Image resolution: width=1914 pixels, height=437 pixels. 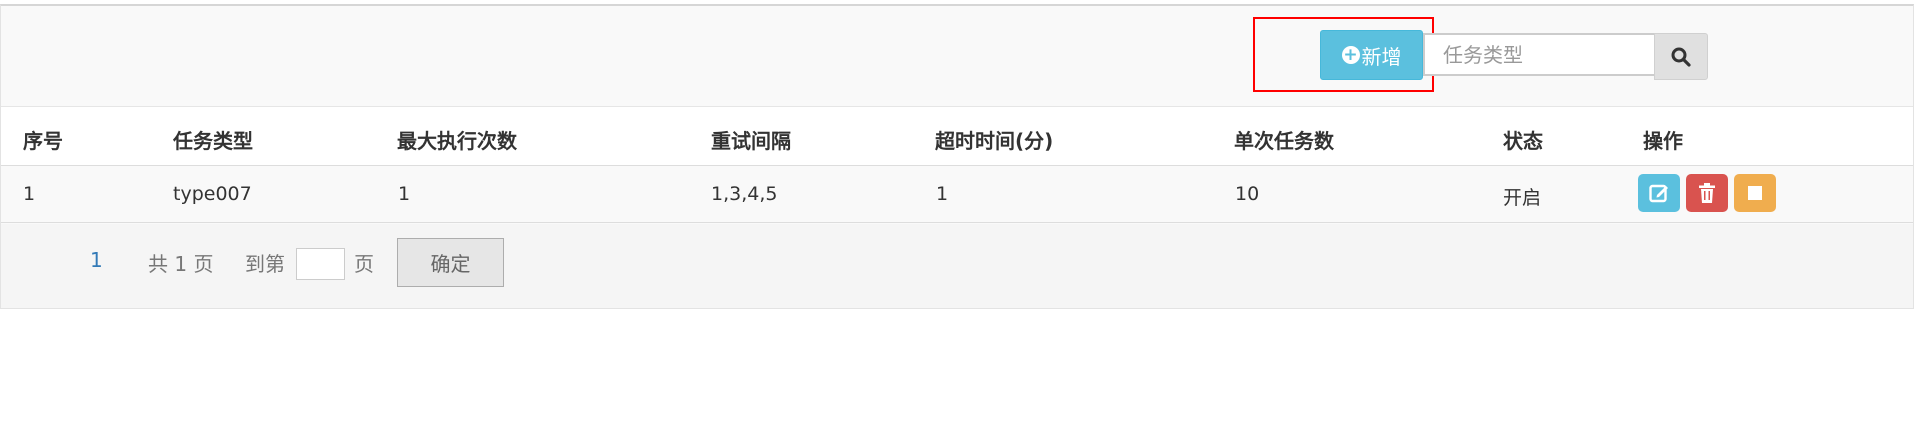 What do you see at coordinates (1538, 54) in the screenshot?
I see `search-input` at bounding box center [1538, 54].